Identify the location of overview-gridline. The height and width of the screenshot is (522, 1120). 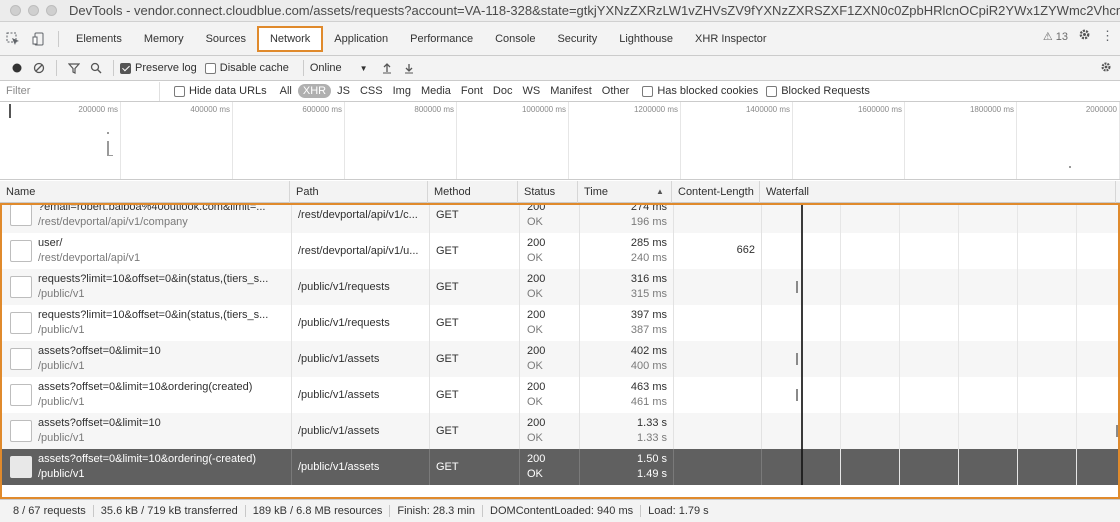
(120, 140).